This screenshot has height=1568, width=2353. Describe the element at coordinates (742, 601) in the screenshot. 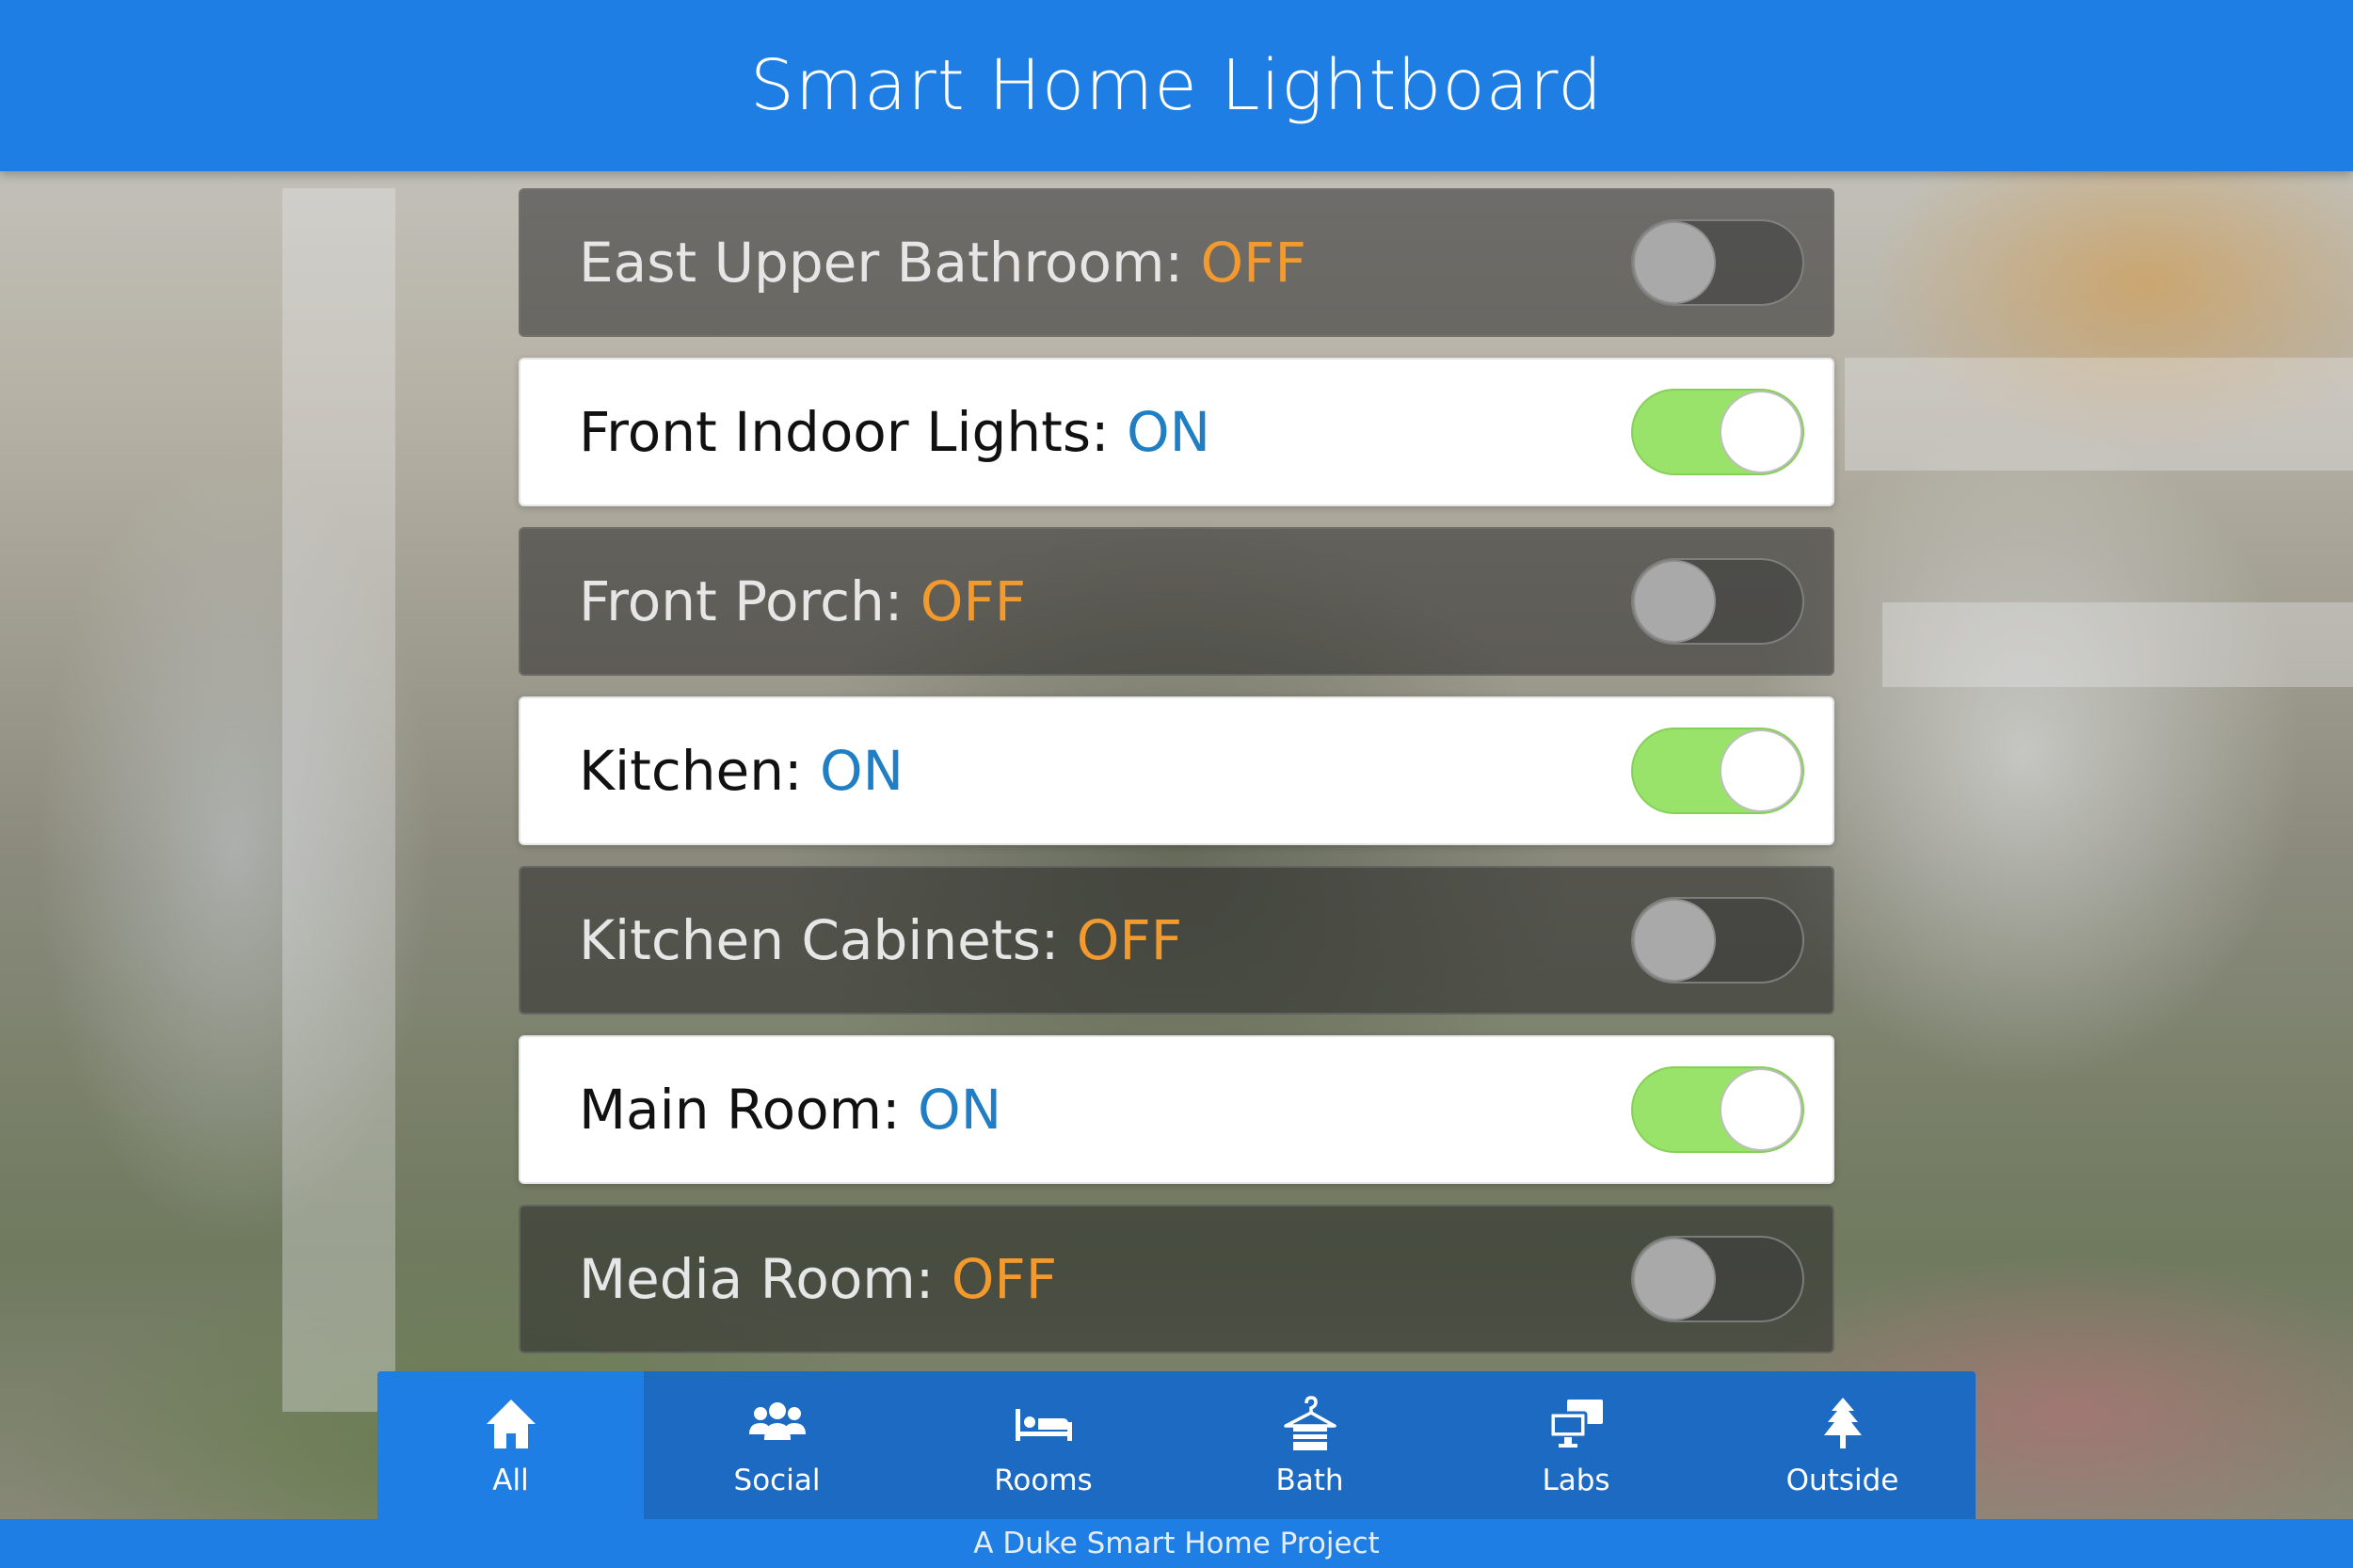

I see `light-name: Front Porch:` at that location.